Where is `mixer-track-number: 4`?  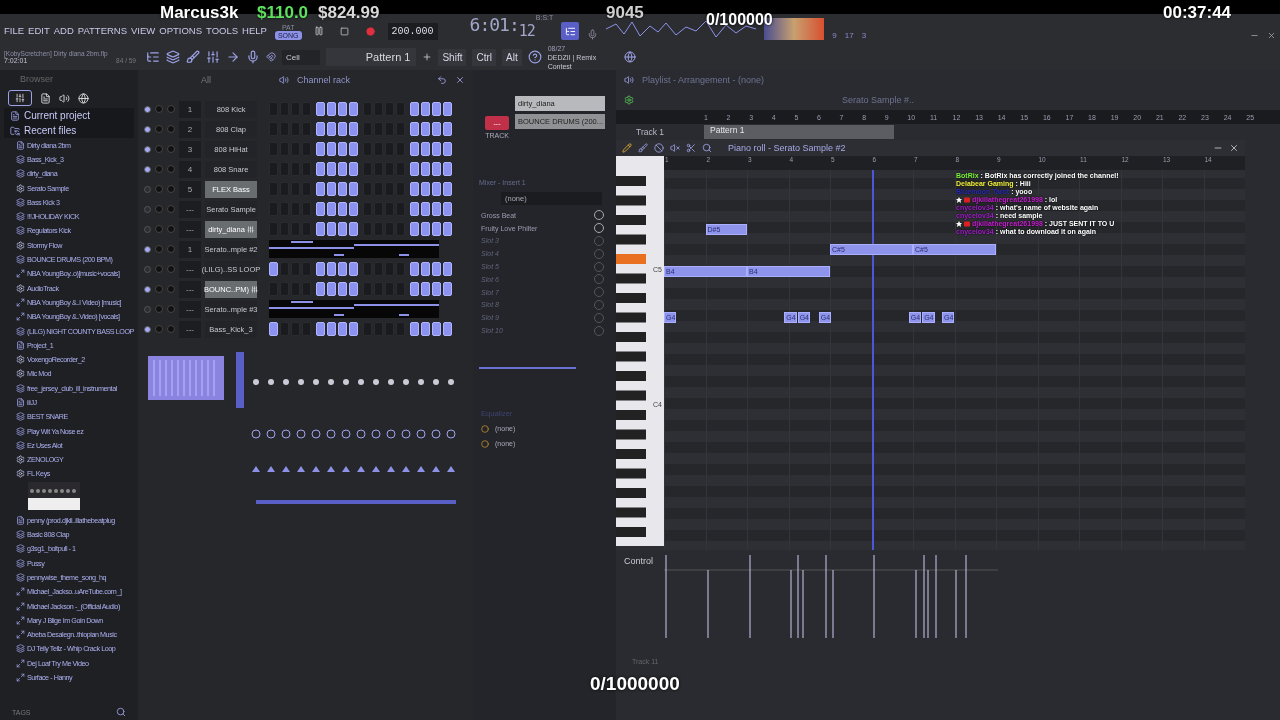 mixer-track-number: 4 is located at coordinates (190, 169).